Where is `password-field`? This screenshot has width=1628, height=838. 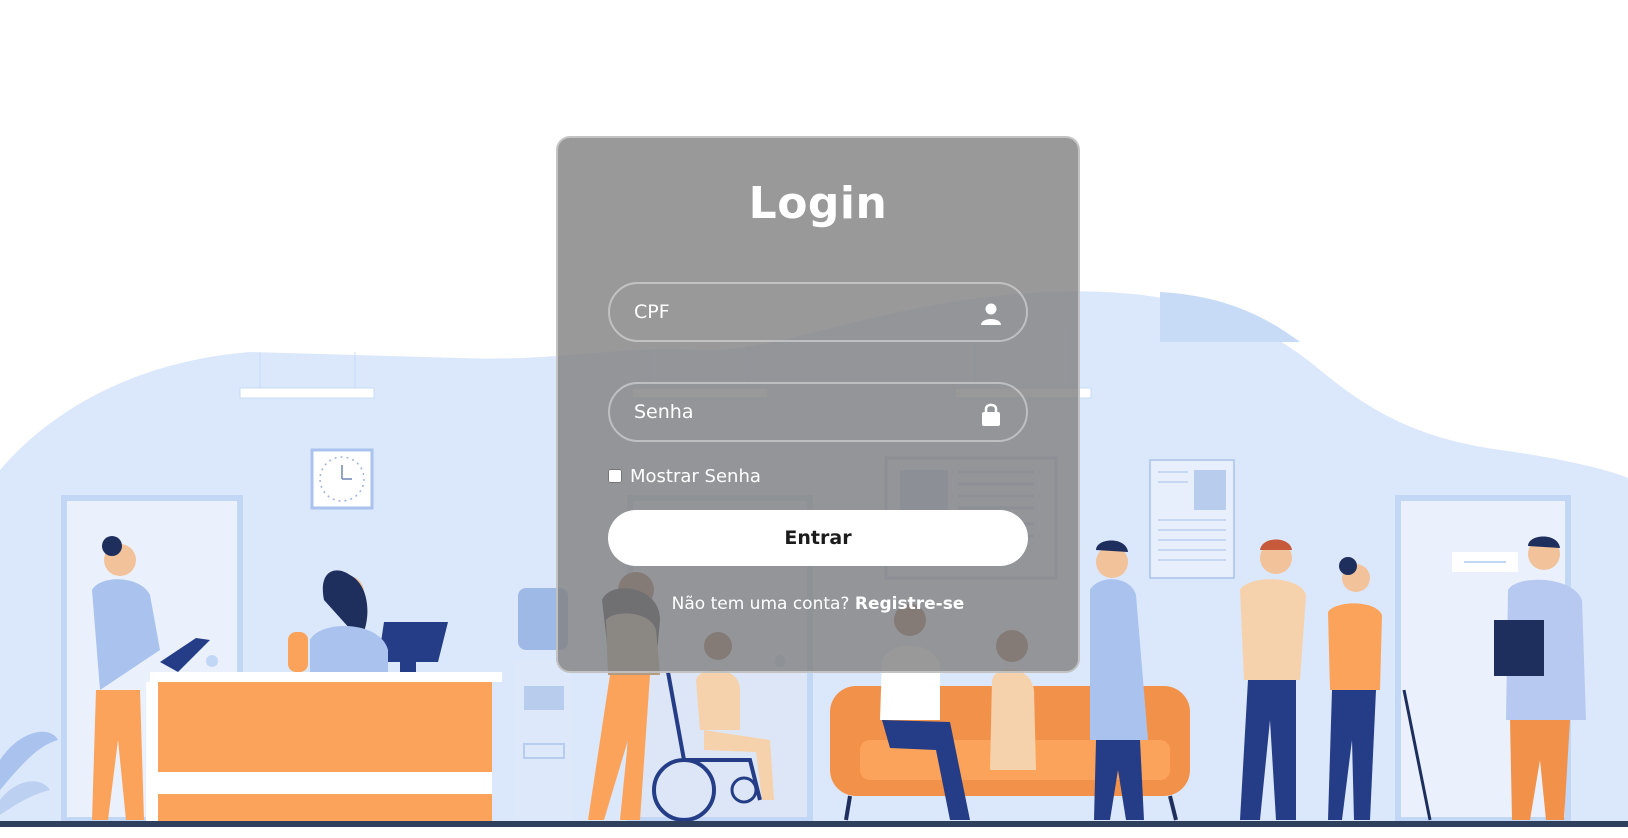
password-field is located at coordinates (818, 412).